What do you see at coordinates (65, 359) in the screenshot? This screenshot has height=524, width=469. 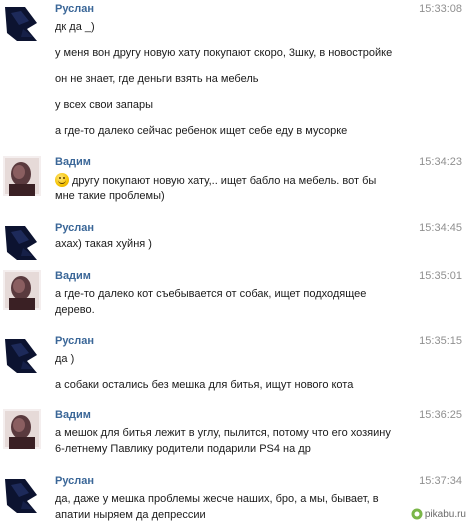 I see `message-text: да )` at bounding box center [65, 359].